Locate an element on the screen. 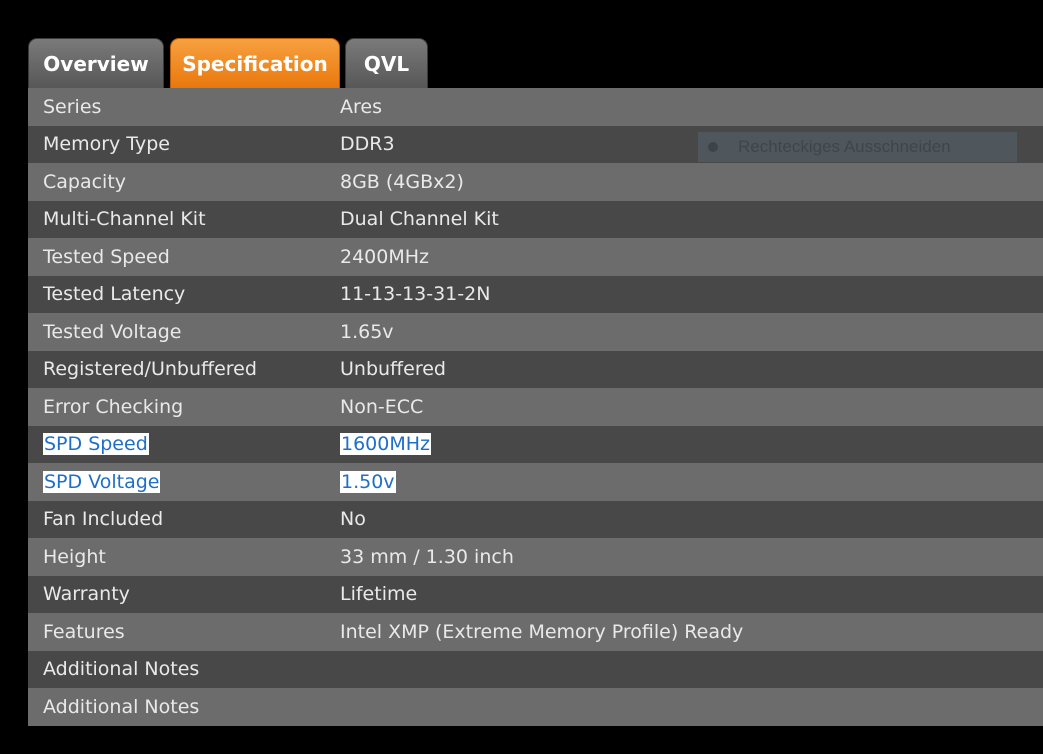 This screenshot has height=754, width=1043. table-row: Height 33 mm / 1.30 inch is located at coordinates (535, 557).